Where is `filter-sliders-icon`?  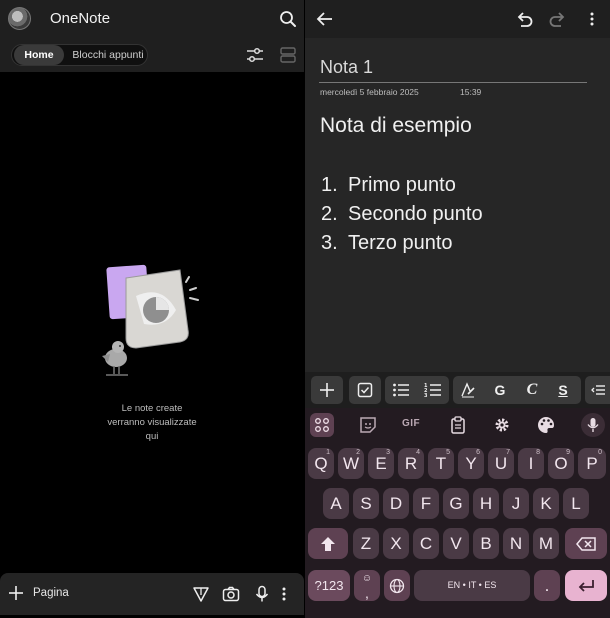
filter-sliders-icon is located at coordinates (255, 55).